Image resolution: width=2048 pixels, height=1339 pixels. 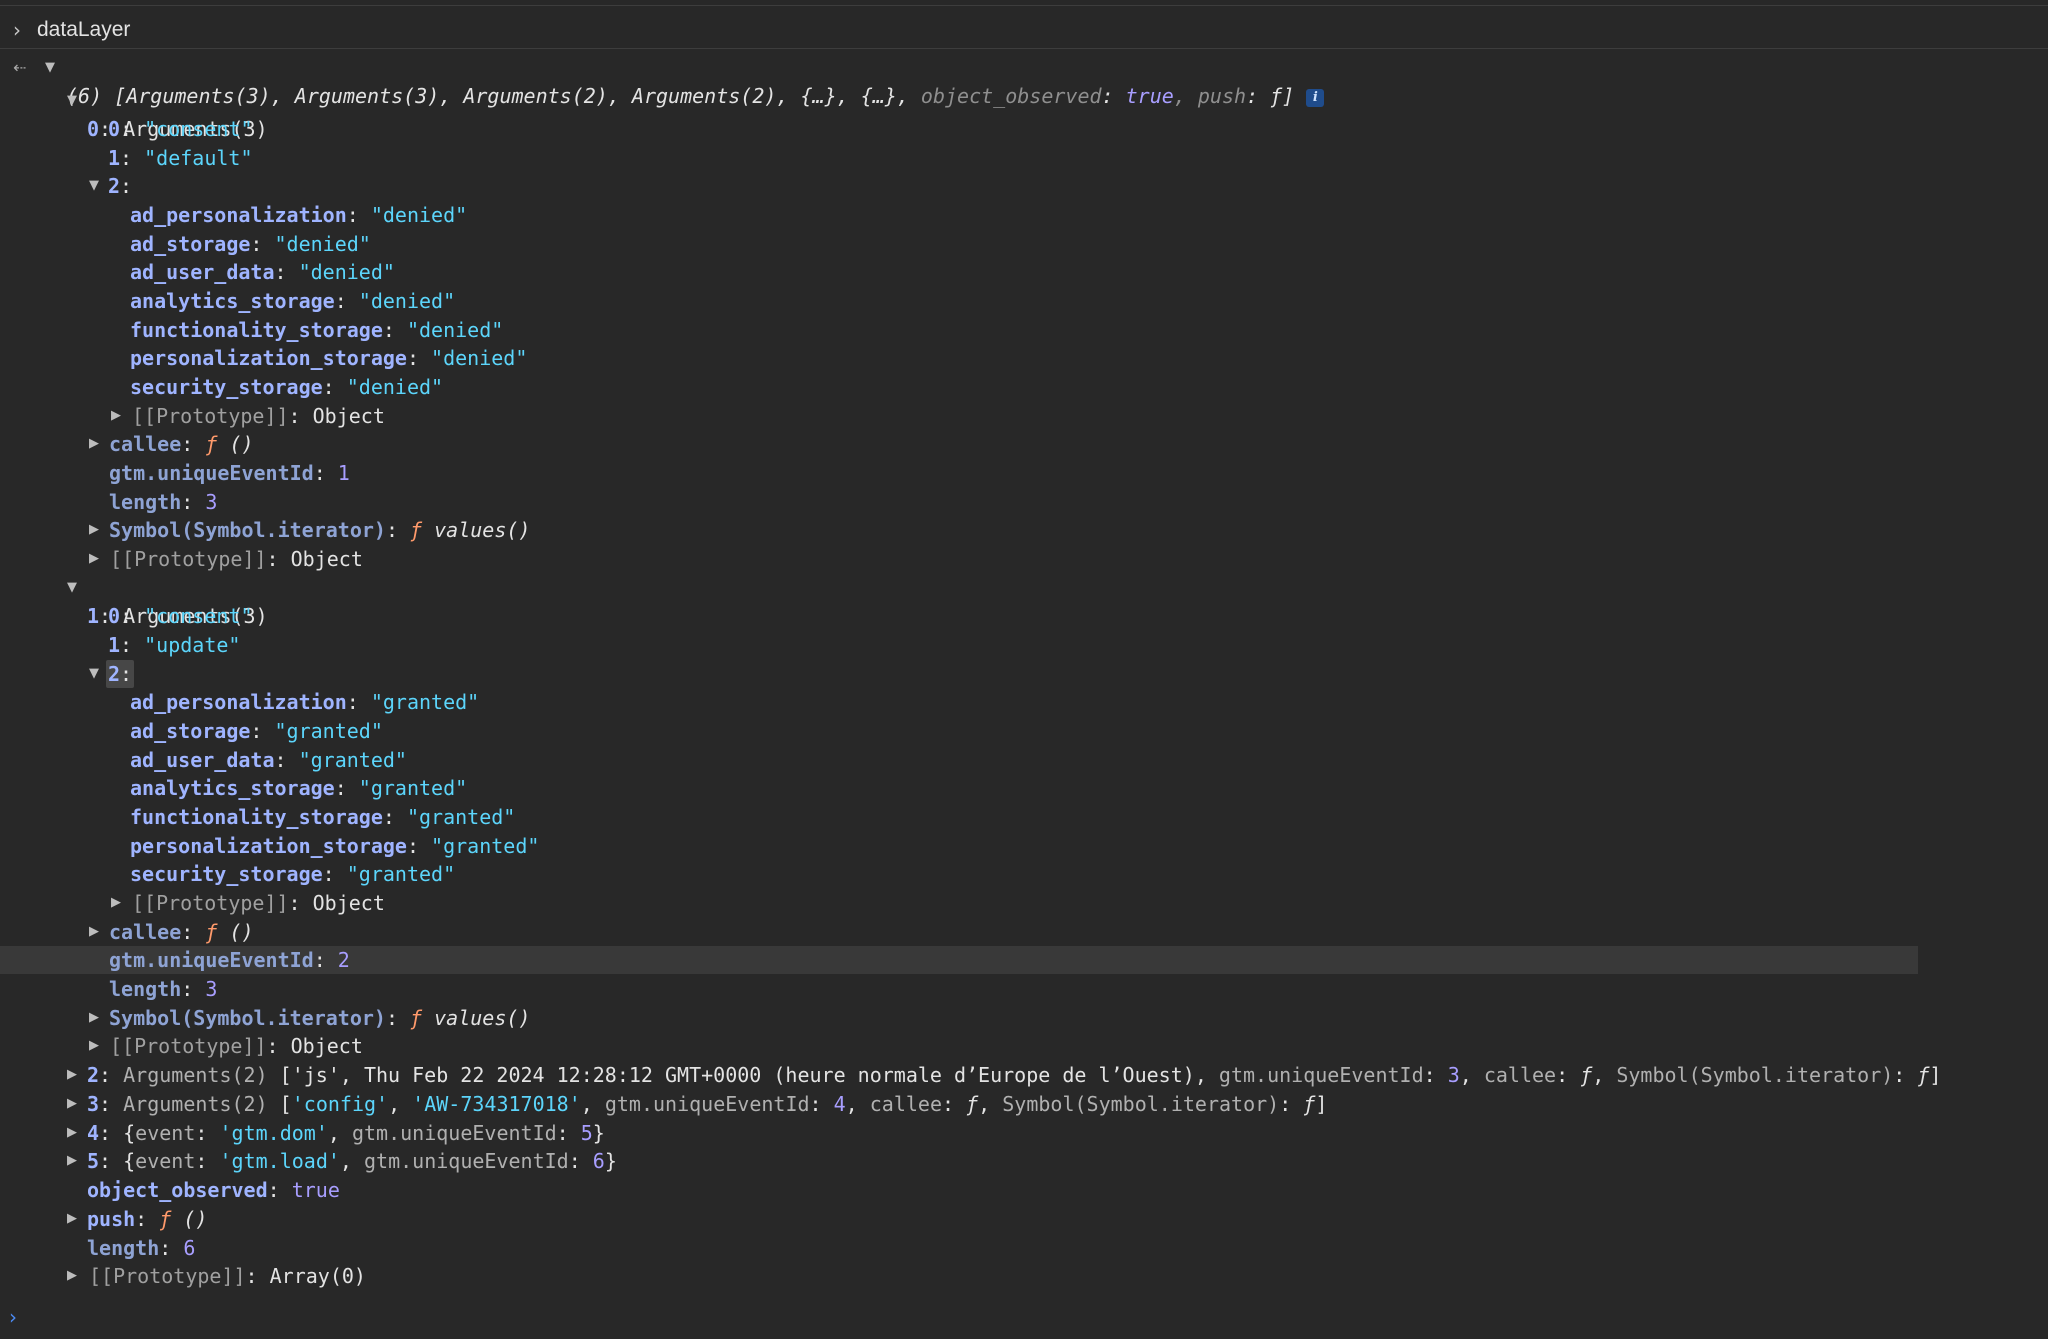 What do you see at coordinates (1024, 5) in the screenshot?
I see `top-divider` at bounding box center [1024, 5].